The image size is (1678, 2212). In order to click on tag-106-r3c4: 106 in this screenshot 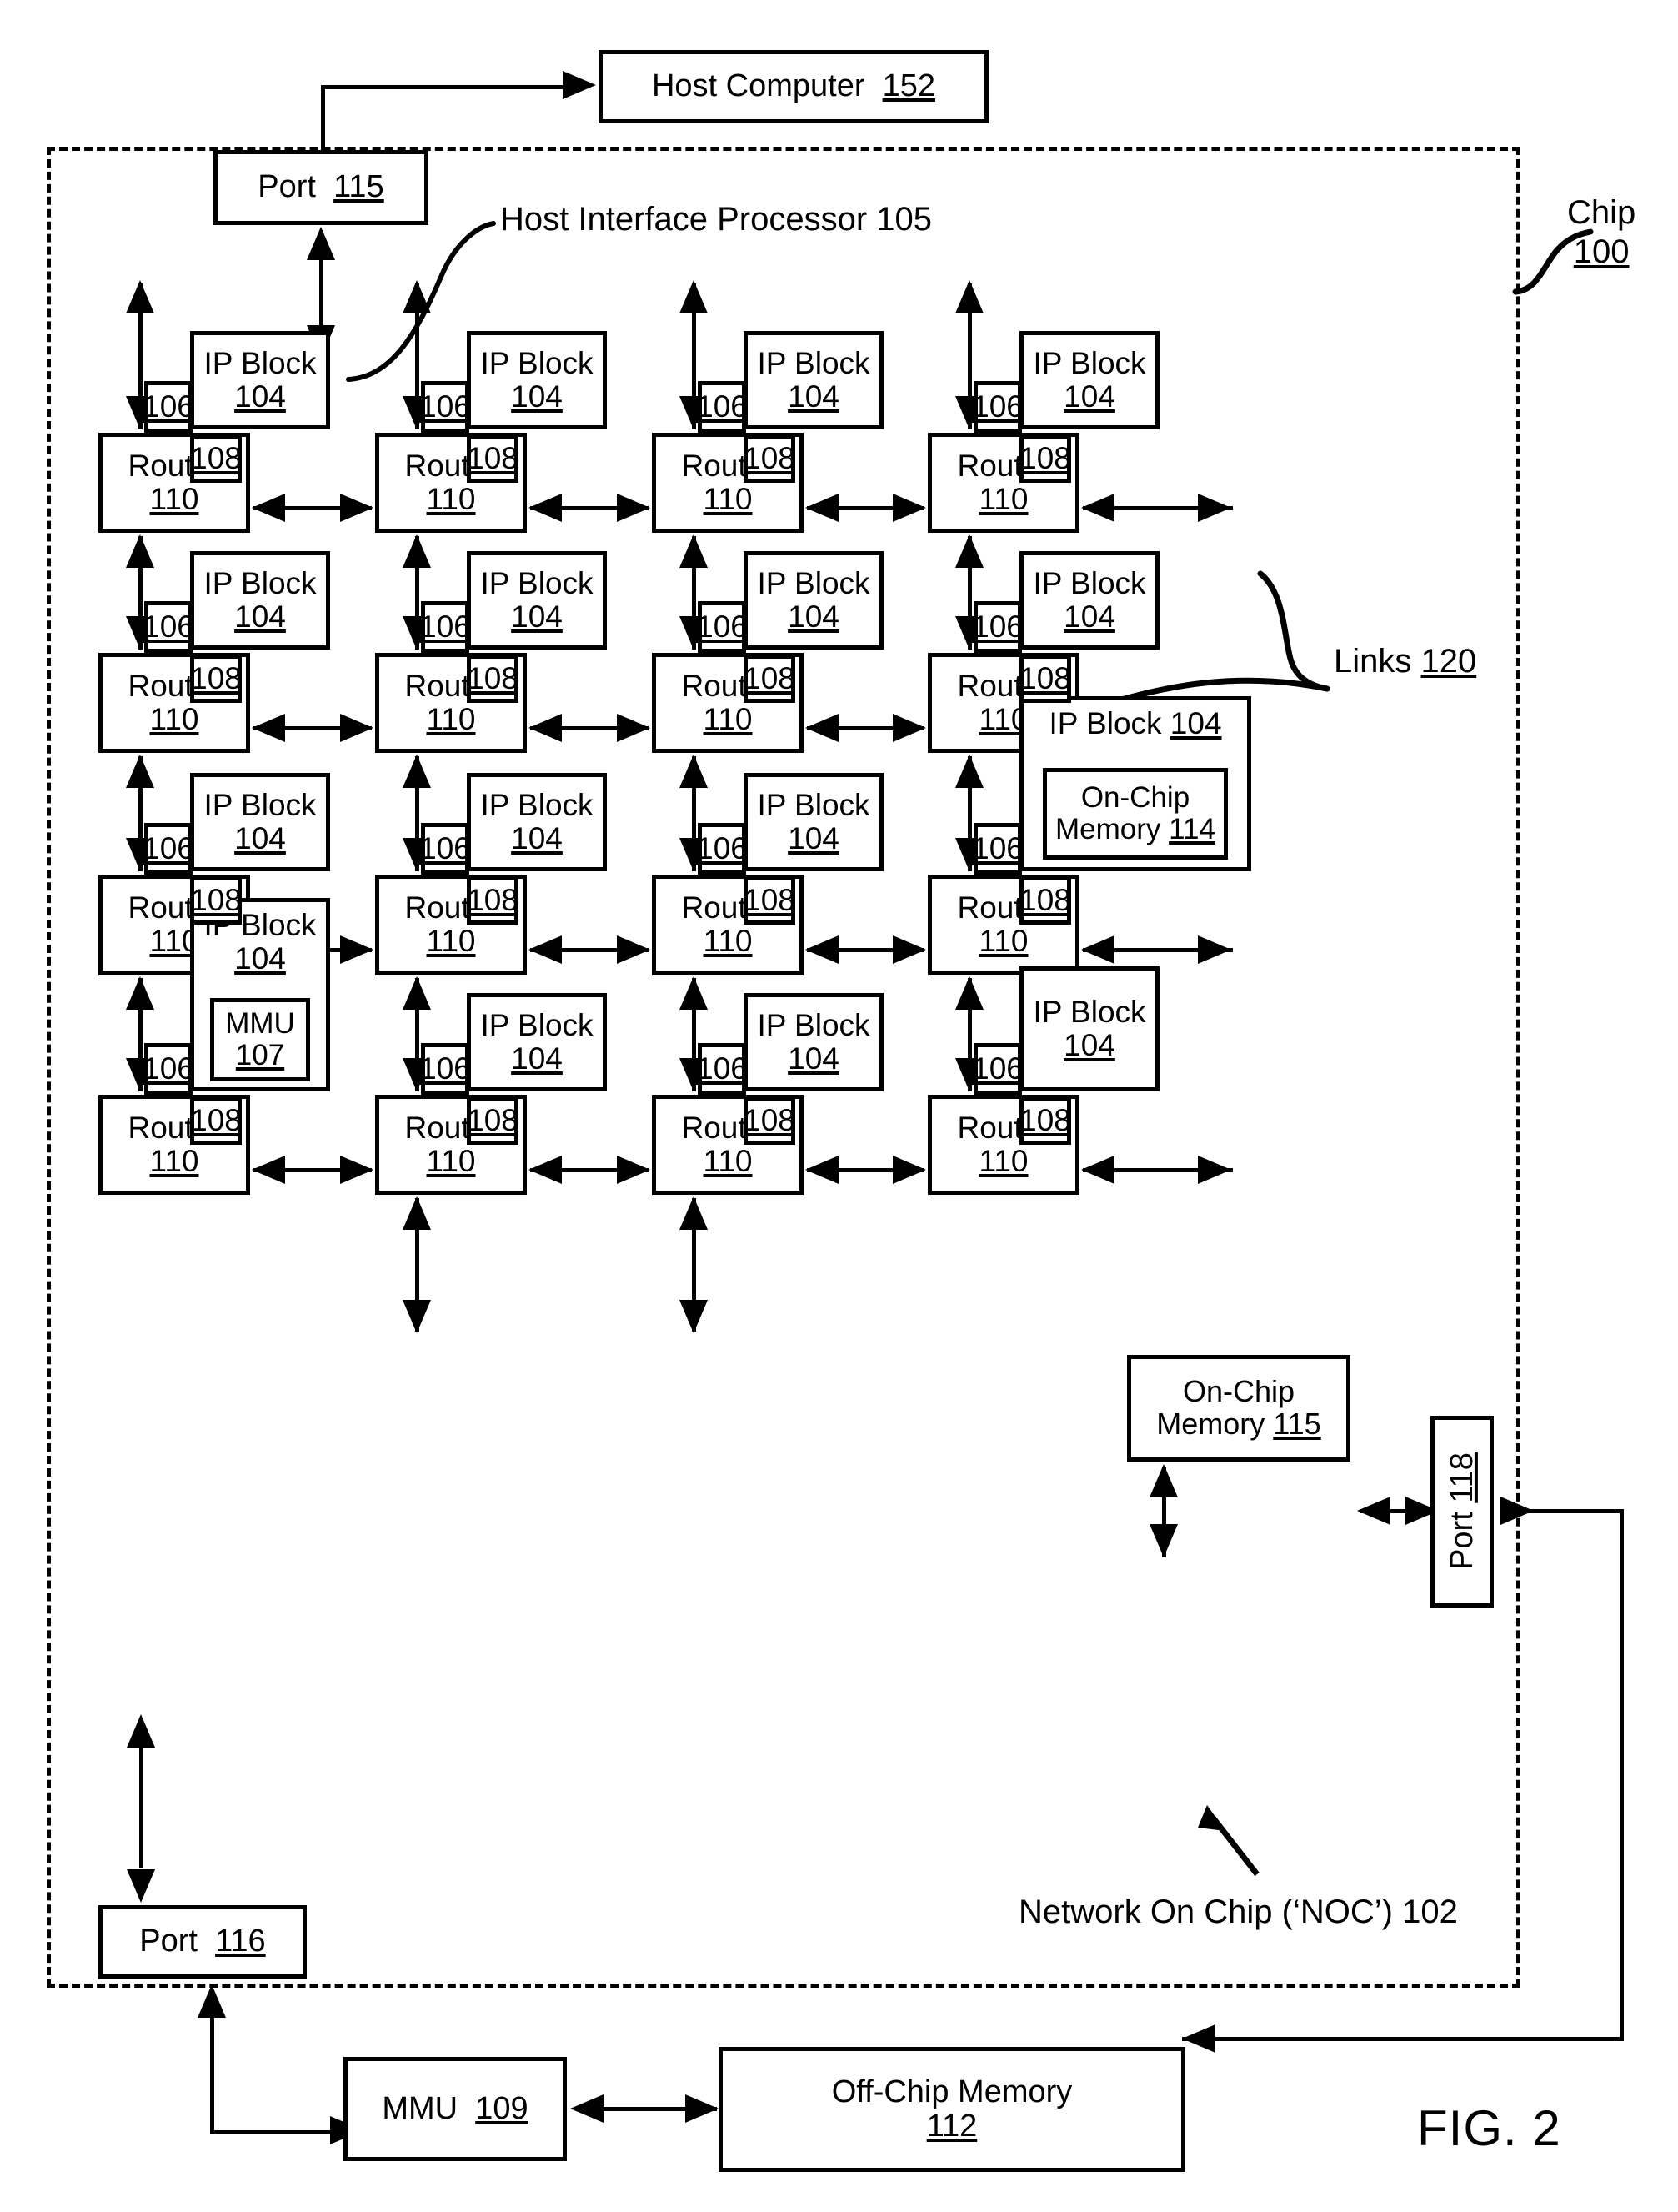, I will do `click(998, 849)`.